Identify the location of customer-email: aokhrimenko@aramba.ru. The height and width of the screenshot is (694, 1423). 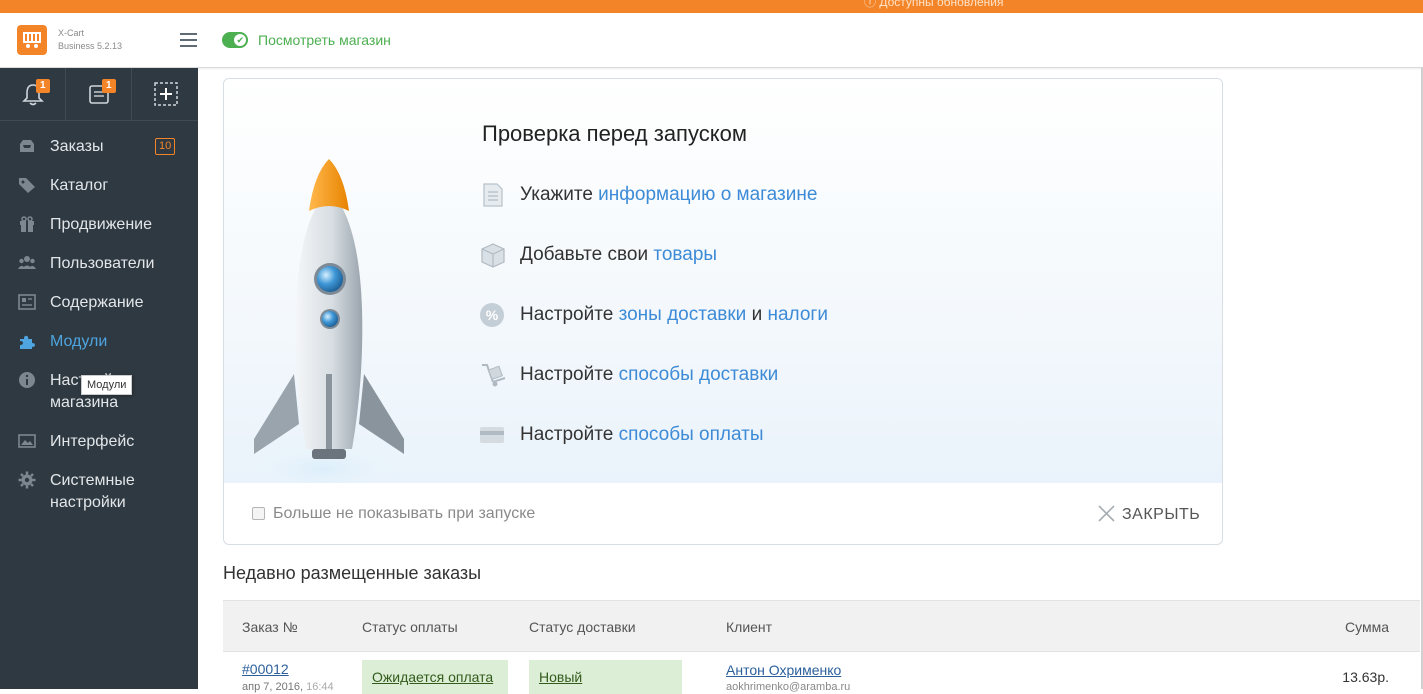
(788, 687).